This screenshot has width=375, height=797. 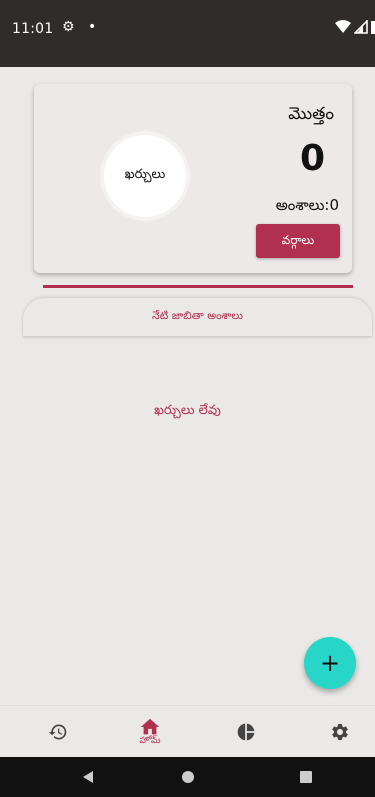 What do you see at coordinates (150, 726) in the screenshot?
I see `home-icon` at bounding box center [150, 726].